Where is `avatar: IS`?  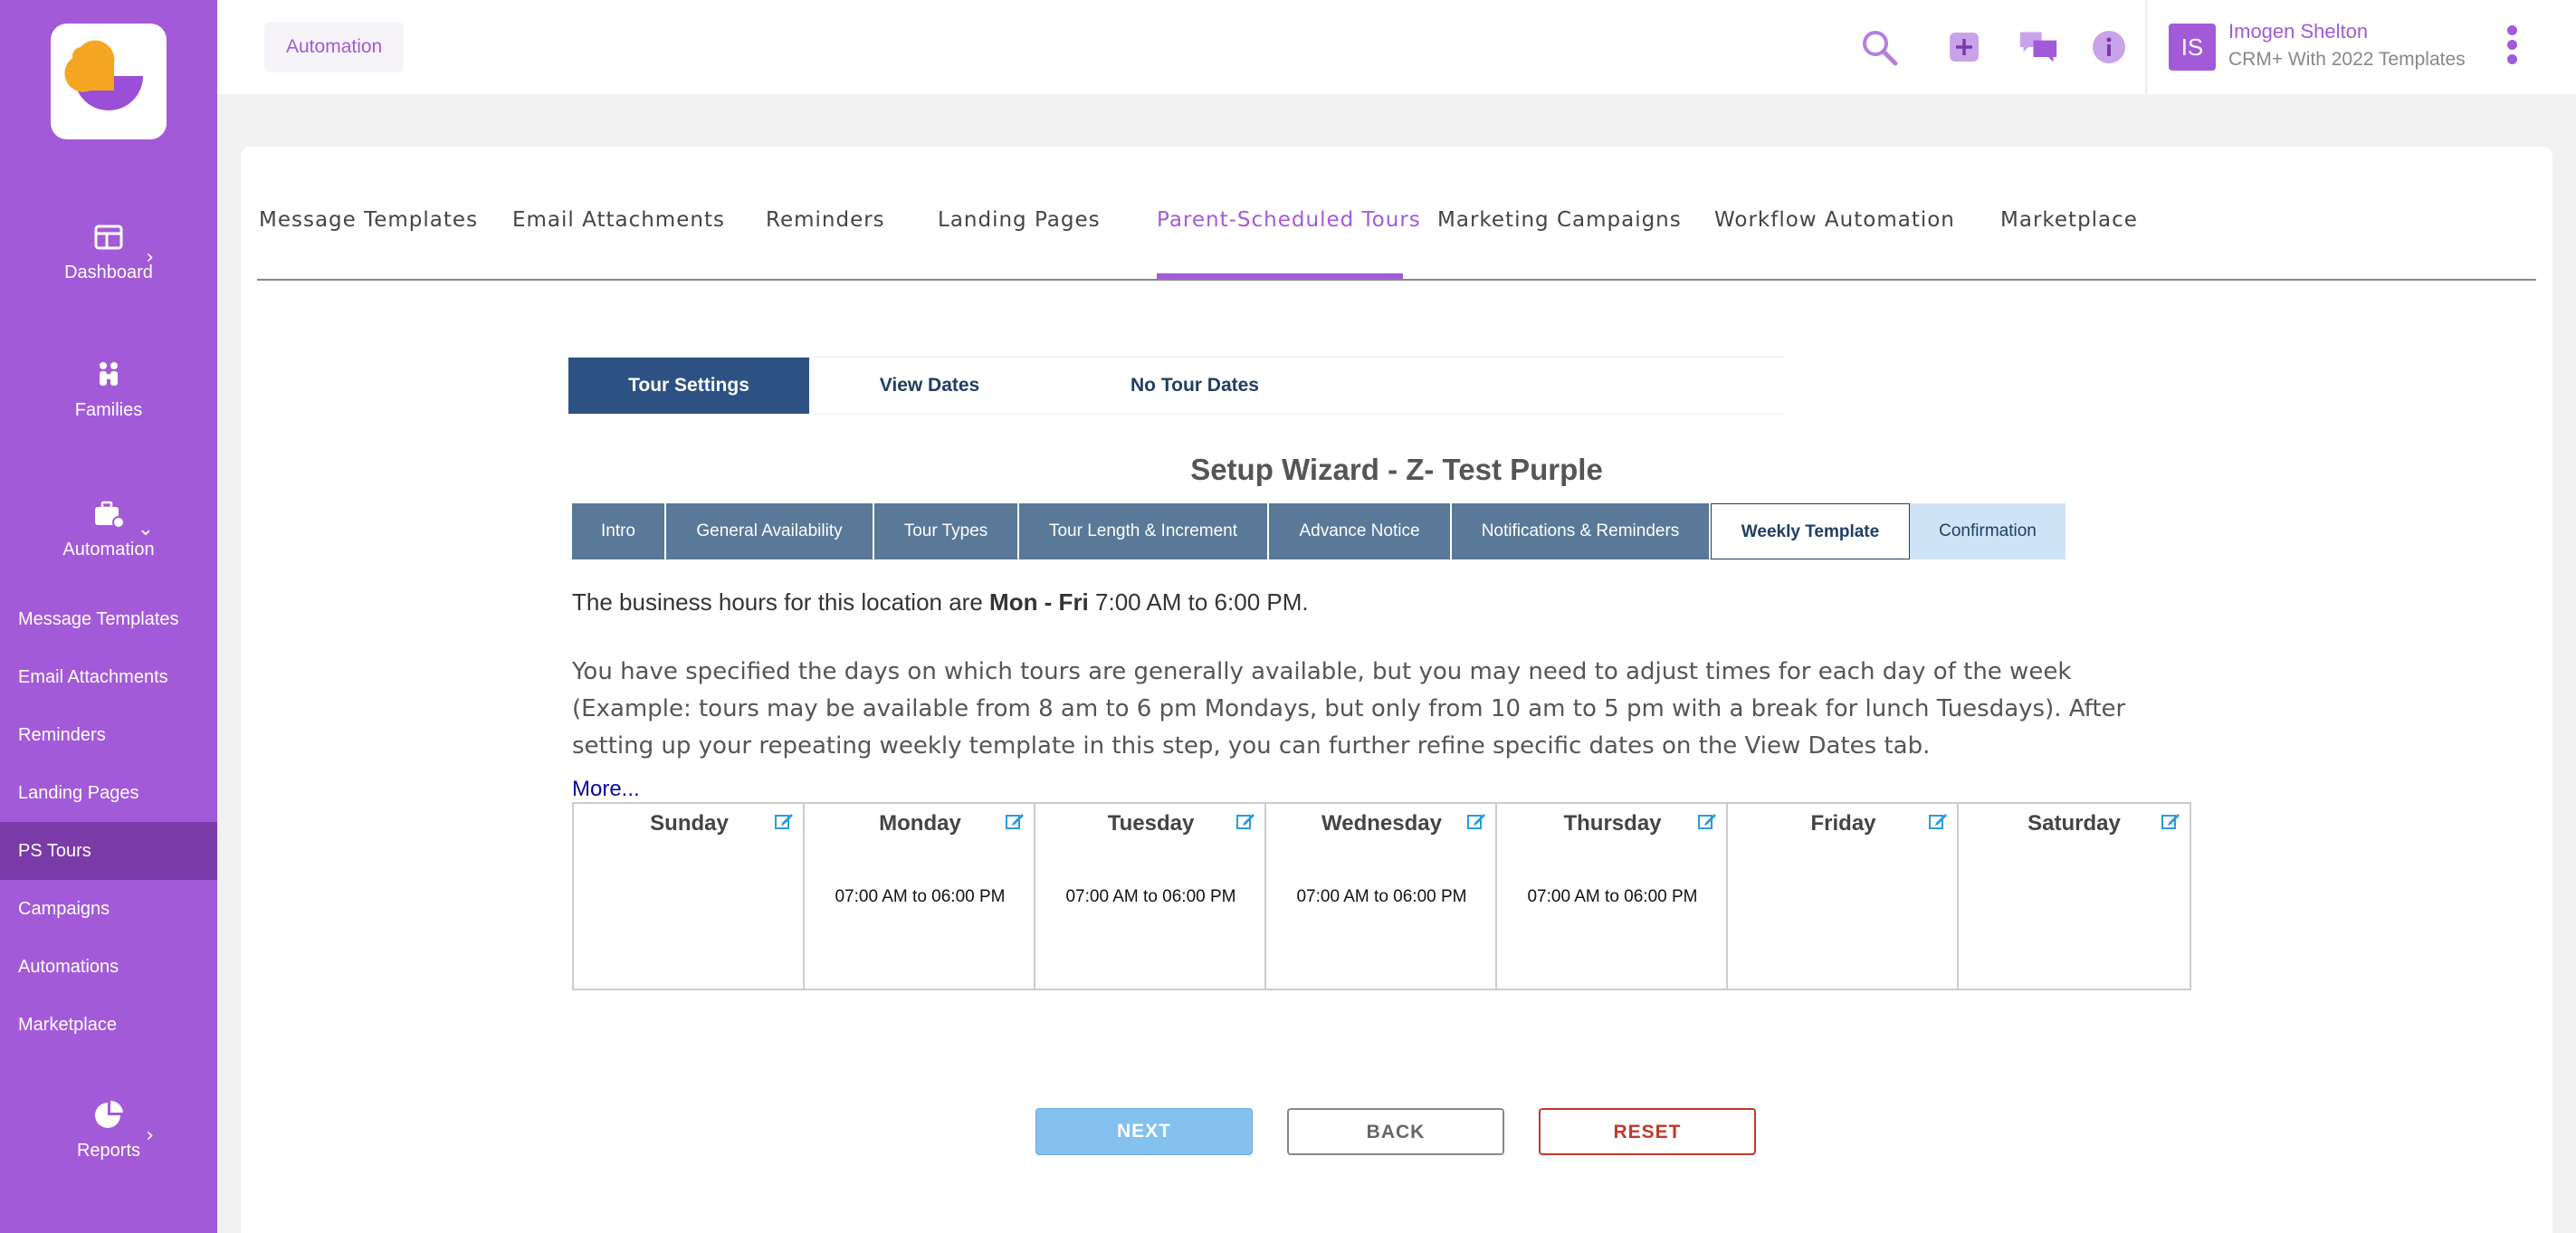 avatar: IS is located at coordinates (2192, 47).